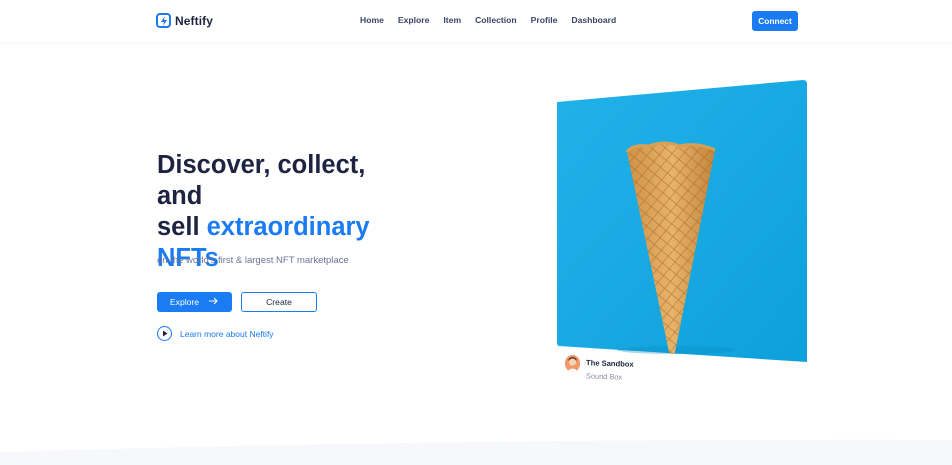  I want to click on hero-title-accent: extraordinary, so click(288, 227).